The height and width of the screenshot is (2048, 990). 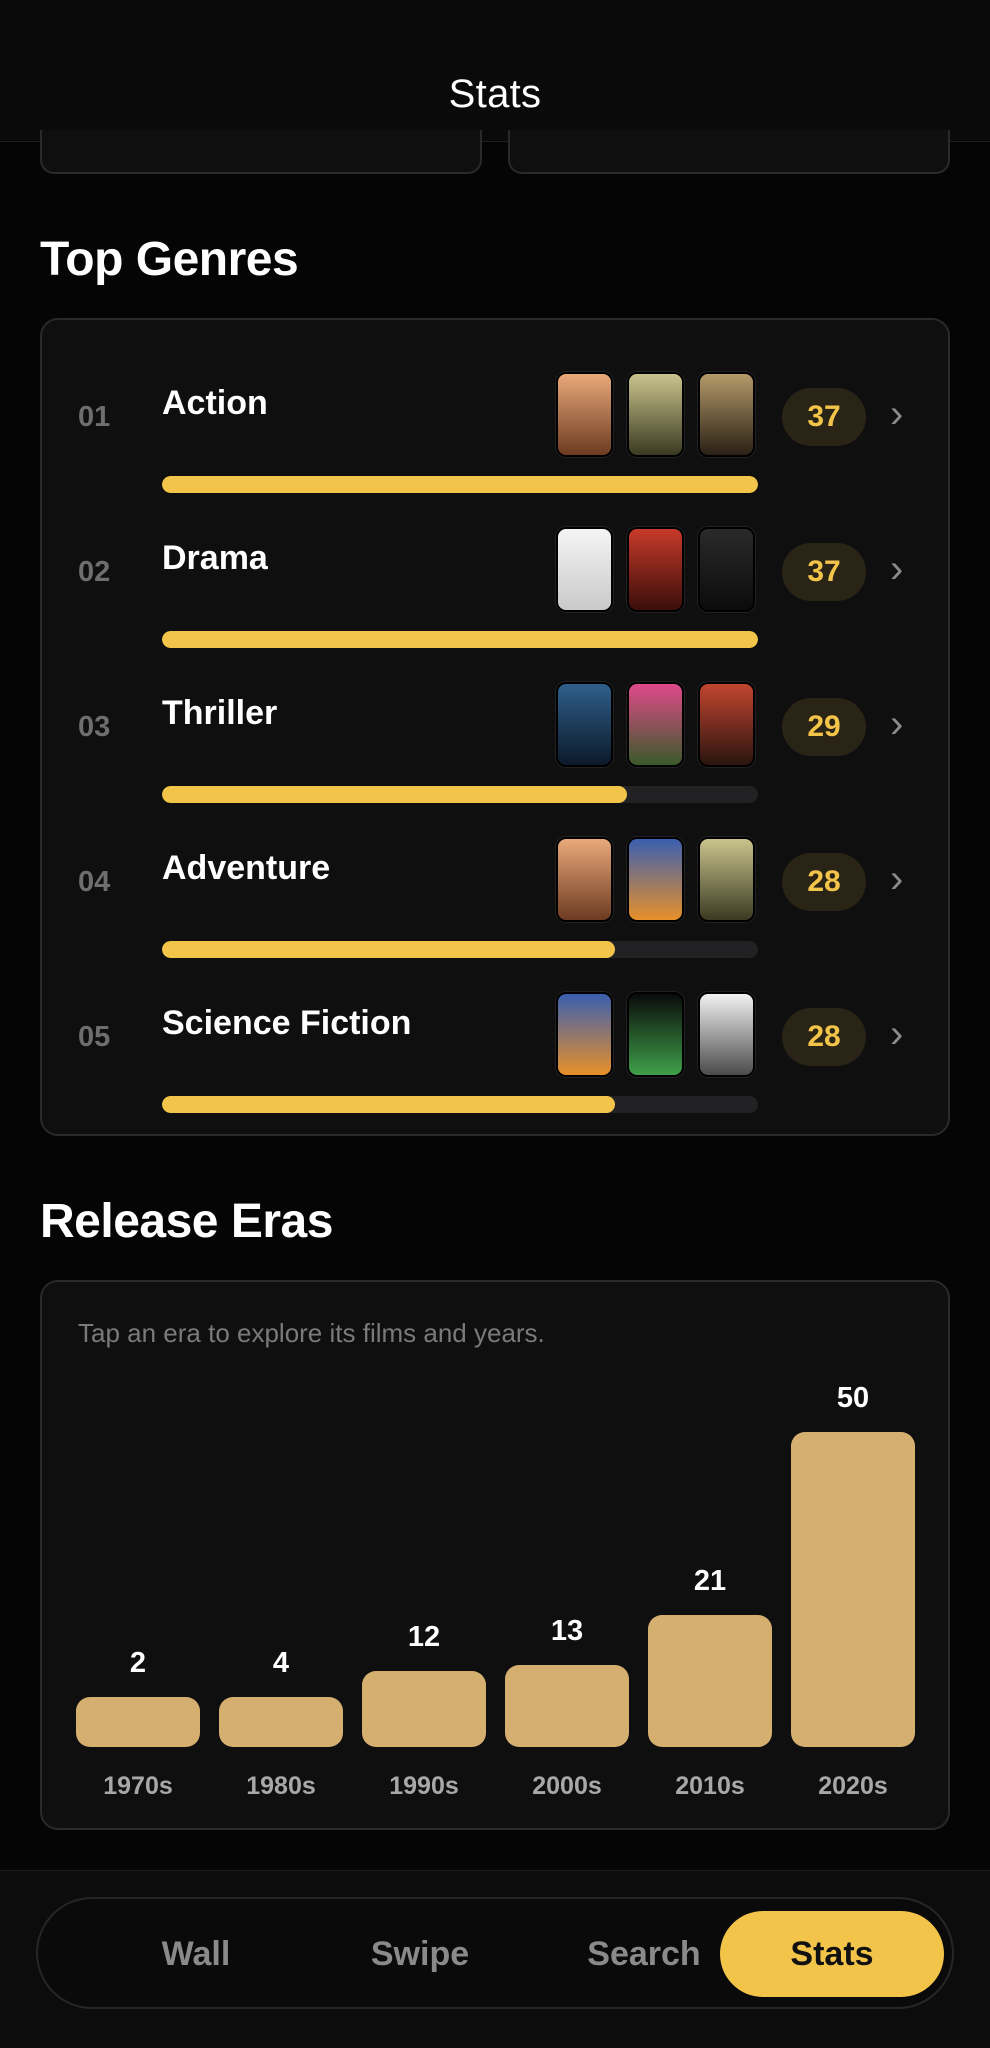 What do you see at coordinates (824, 727) in the screenshot?
I see `genre-count-badge: 29` at bounding box center [824, 727].